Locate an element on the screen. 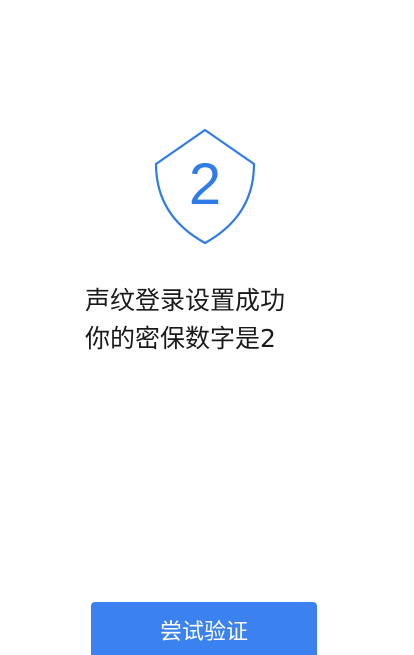 The image size is (414, 655). shield-icon: 2 is located at coordinates (205, 187).